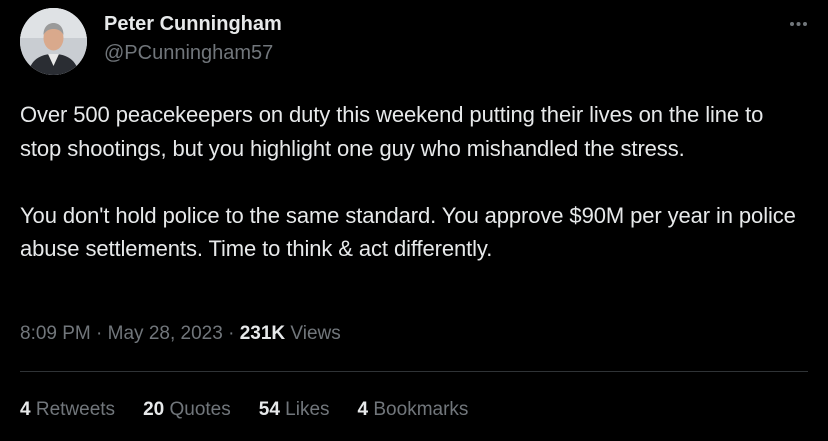  Describe the element at coordinates (363, 409) in the screenshot. I see `bookmarks-count: 4` at that location.